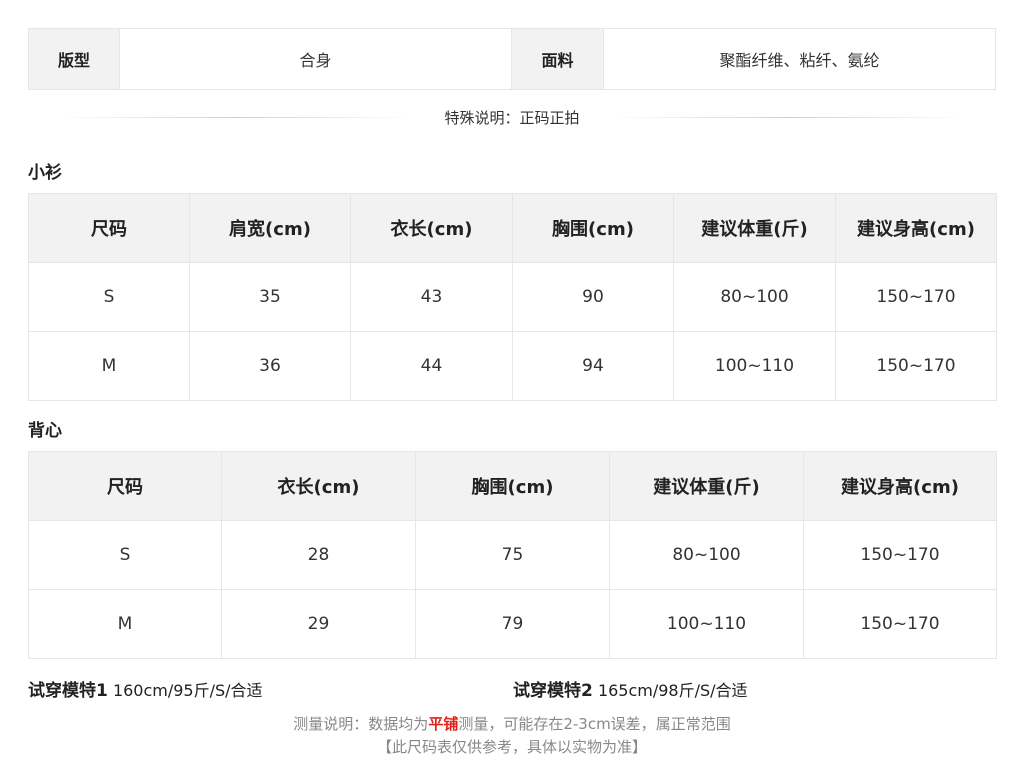 Image resolution: width=1024 pixels, height=783 pixels. I want to click on cell-length: 29, so click(318, 624).